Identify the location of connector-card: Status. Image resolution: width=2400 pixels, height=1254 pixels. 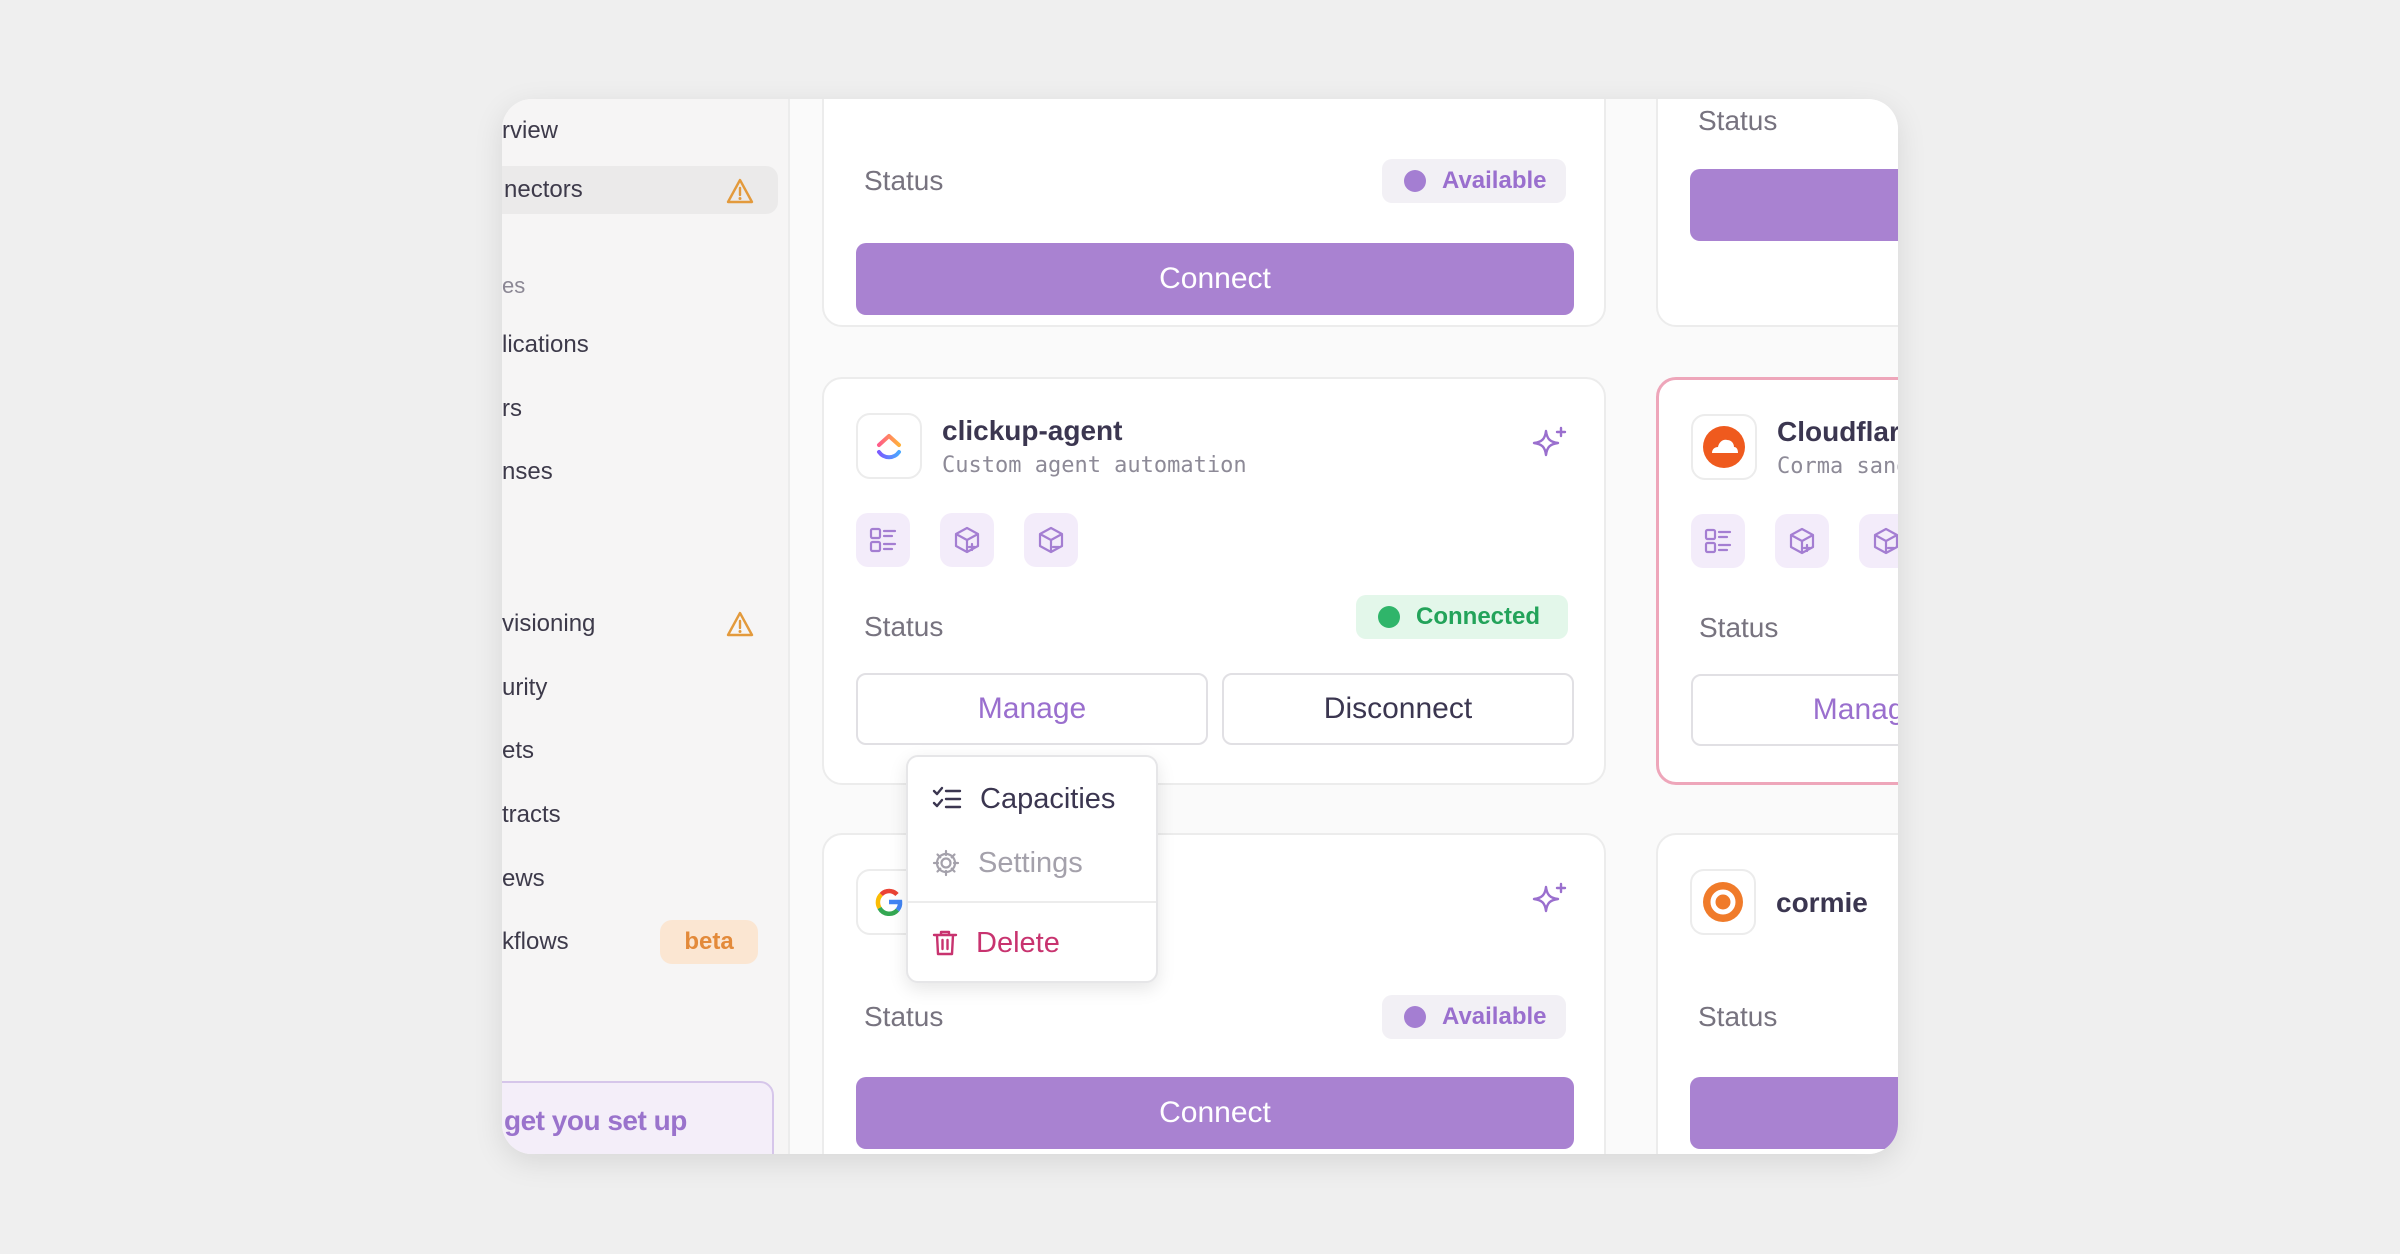
(1777, 213).